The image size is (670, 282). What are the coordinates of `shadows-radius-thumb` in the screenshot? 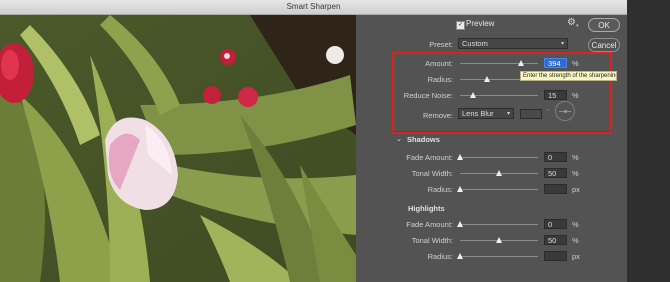 It's located at (460, 189).